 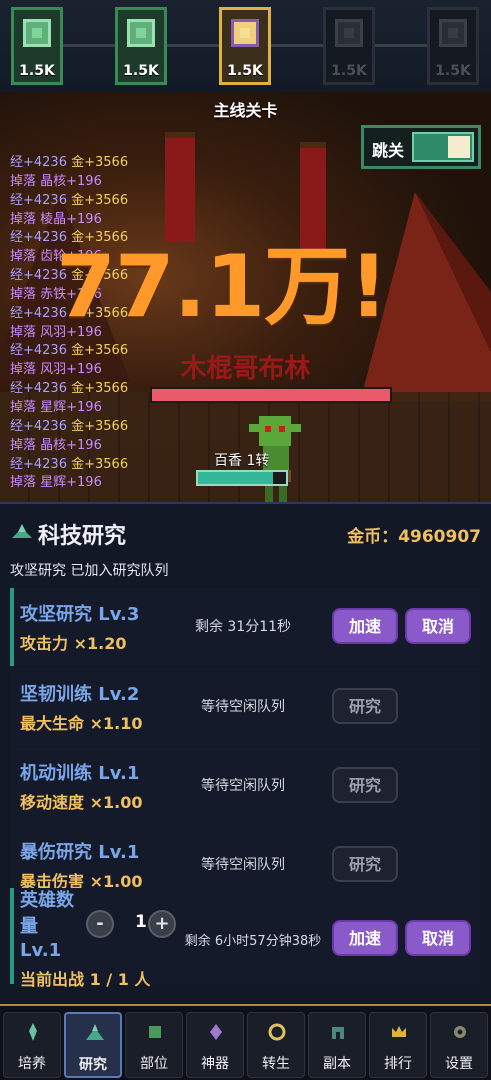 I want to click on task-name-line: 英雄数, so click(x=47, y=900).